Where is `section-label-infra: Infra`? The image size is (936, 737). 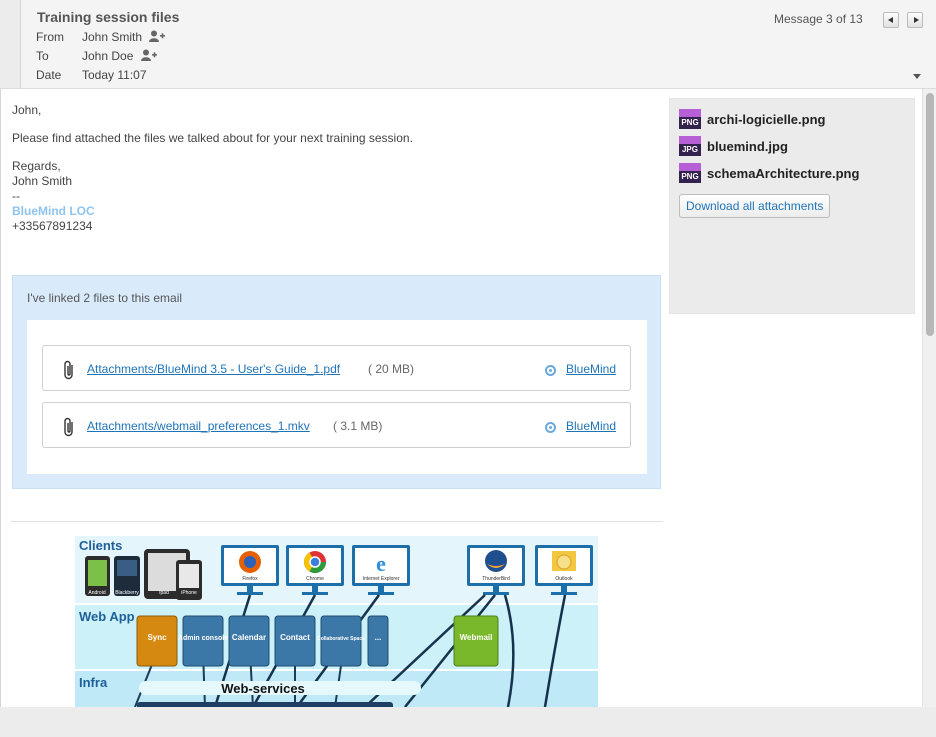 section-label-infra: Infra is located at coordinates (93, 682).